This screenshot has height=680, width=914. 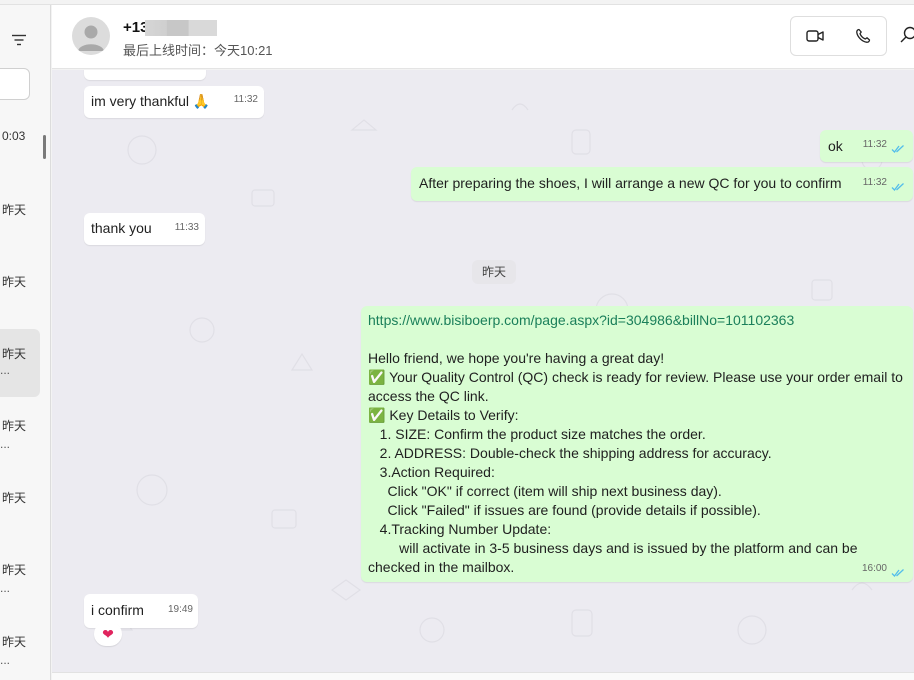 What do you see at coordinates (874, 568) in the screenshot?
I see `message-time: 16:00` at bounding box center [874, 568].